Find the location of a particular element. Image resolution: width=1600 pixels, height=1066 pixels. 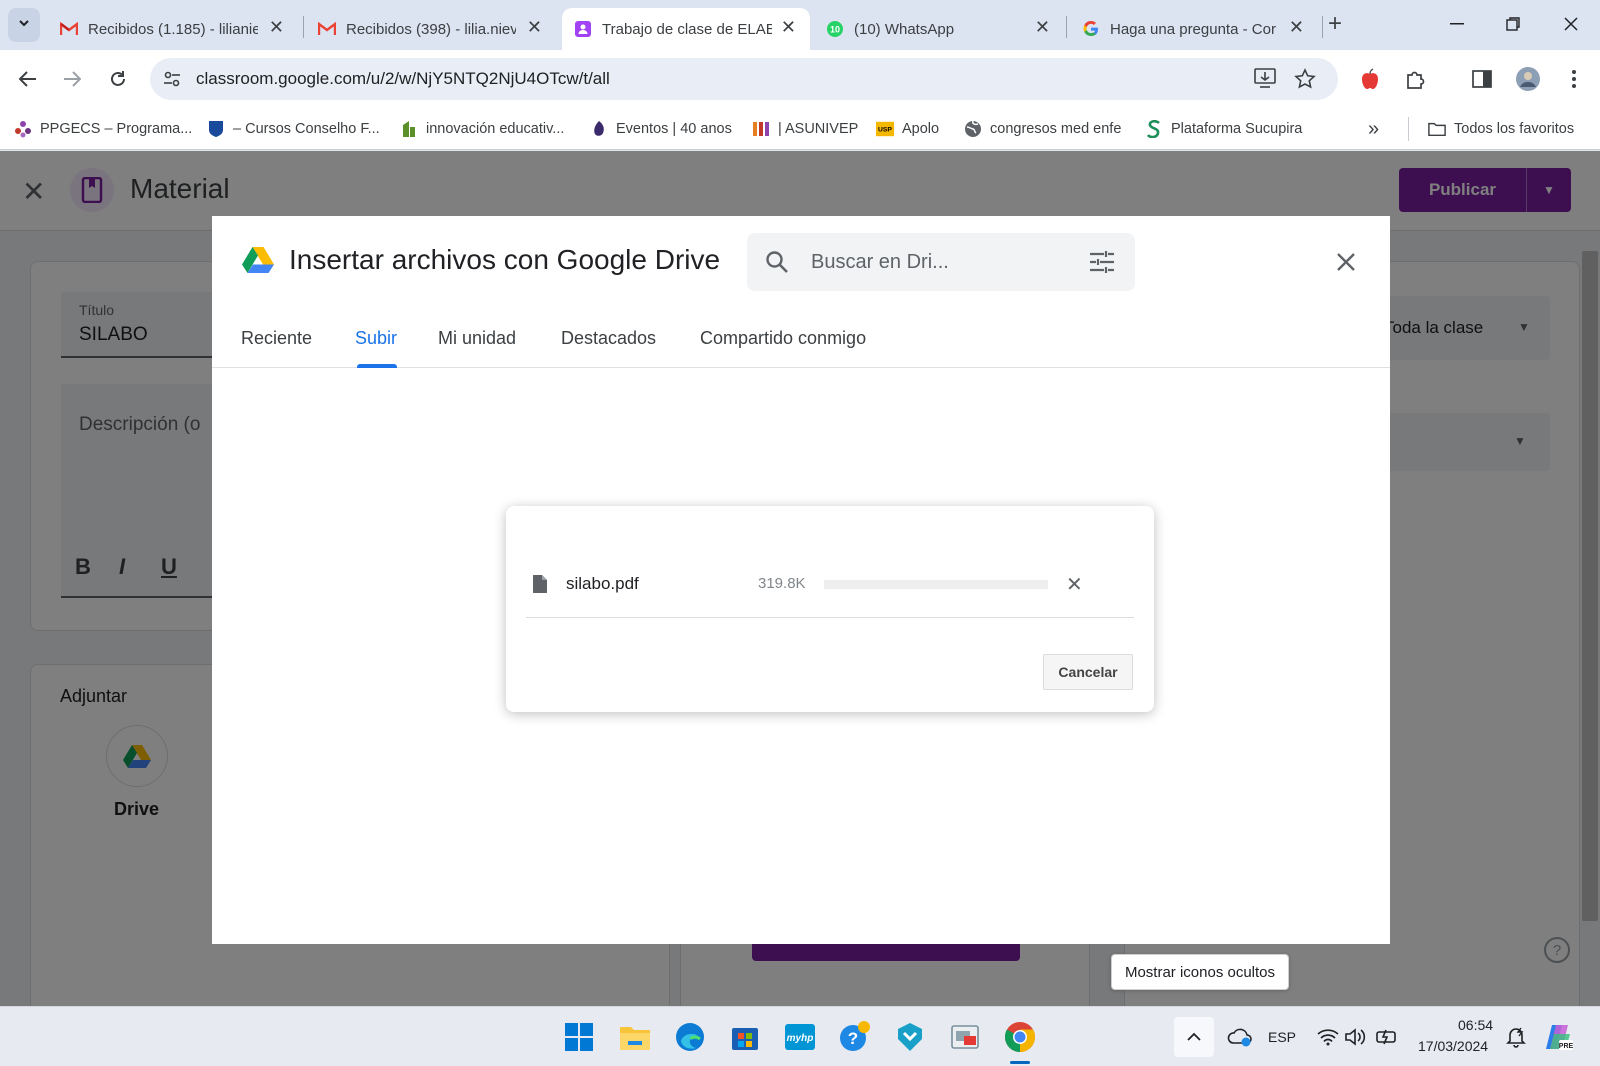

get-help-icon: ? is located at coordinates (855, 1037).